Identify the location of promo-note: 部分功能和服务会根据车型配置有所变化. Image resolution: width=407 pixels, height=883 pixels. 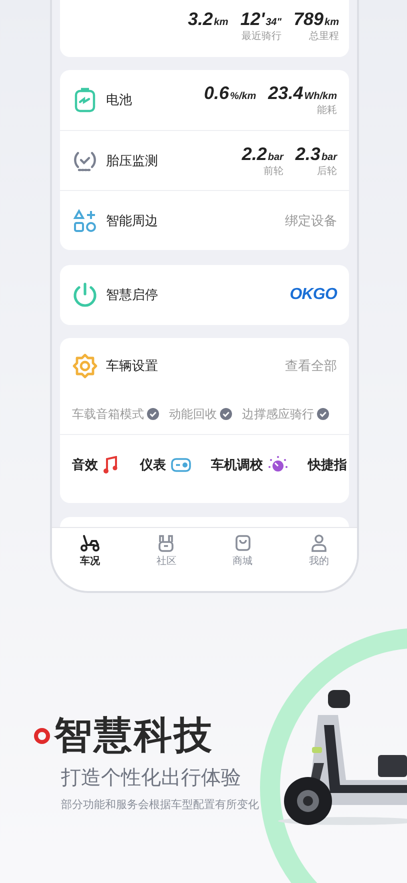
(160, 805).